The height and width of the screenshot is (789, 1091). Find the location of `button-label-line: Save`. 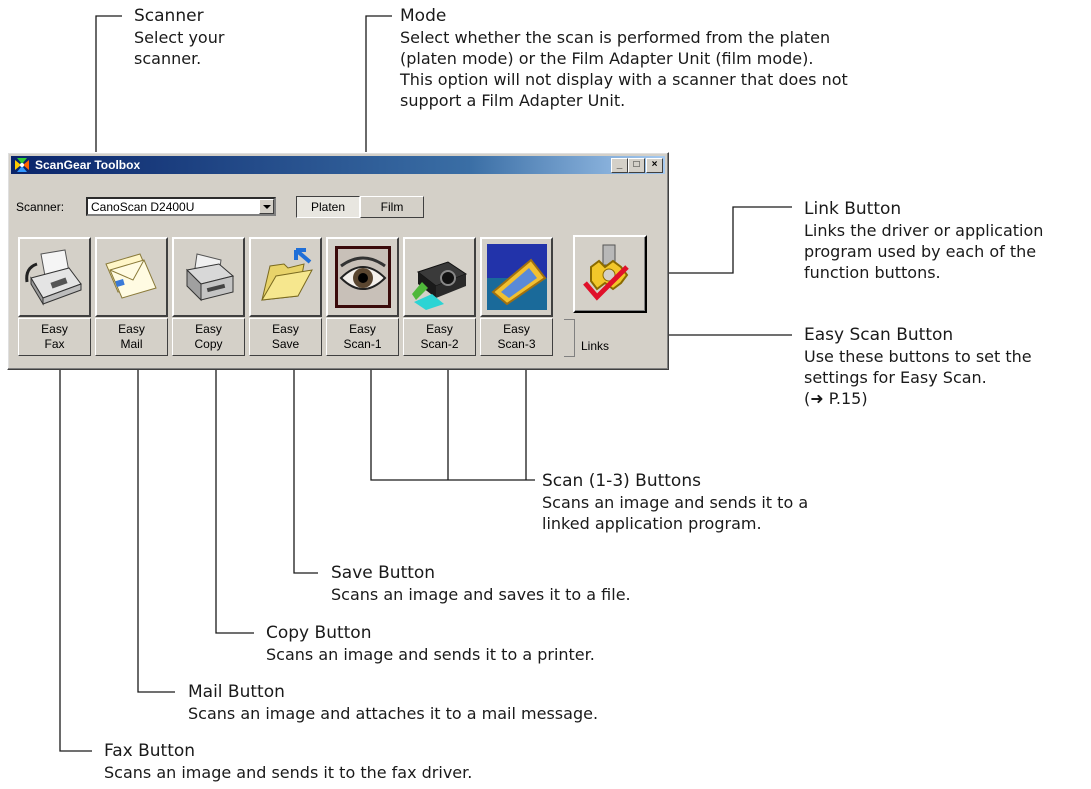

button-label-line: Save is located at coordinates (285, 344).